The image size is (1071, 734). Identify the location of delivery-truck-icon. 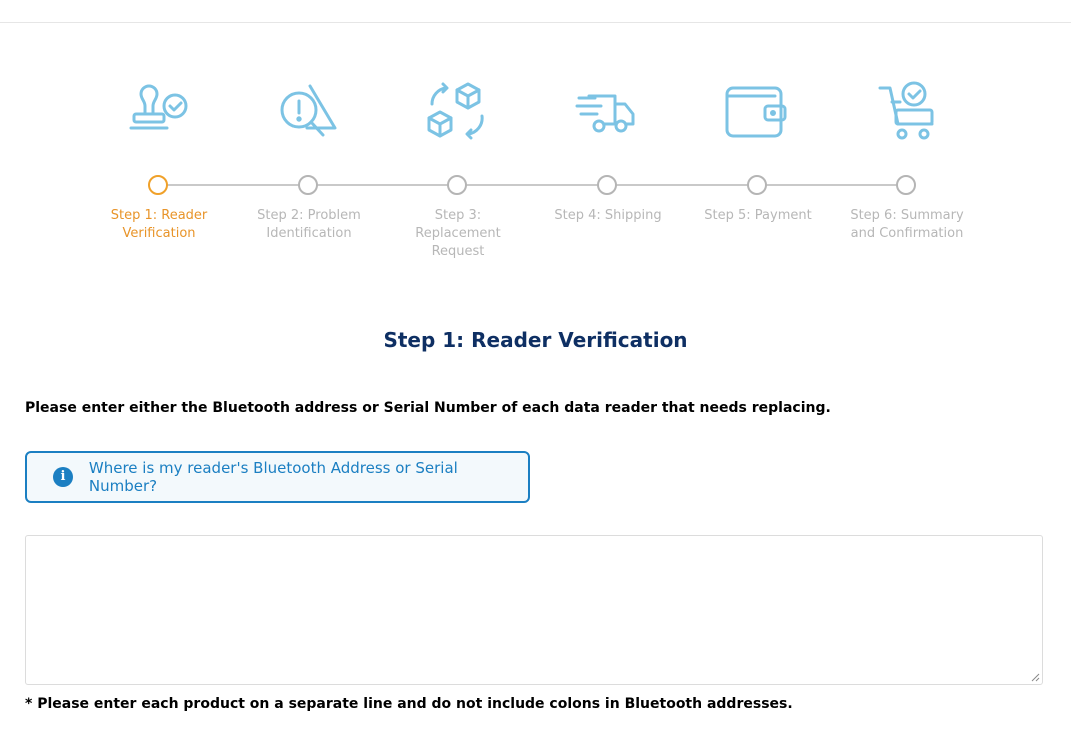
(607, 112).